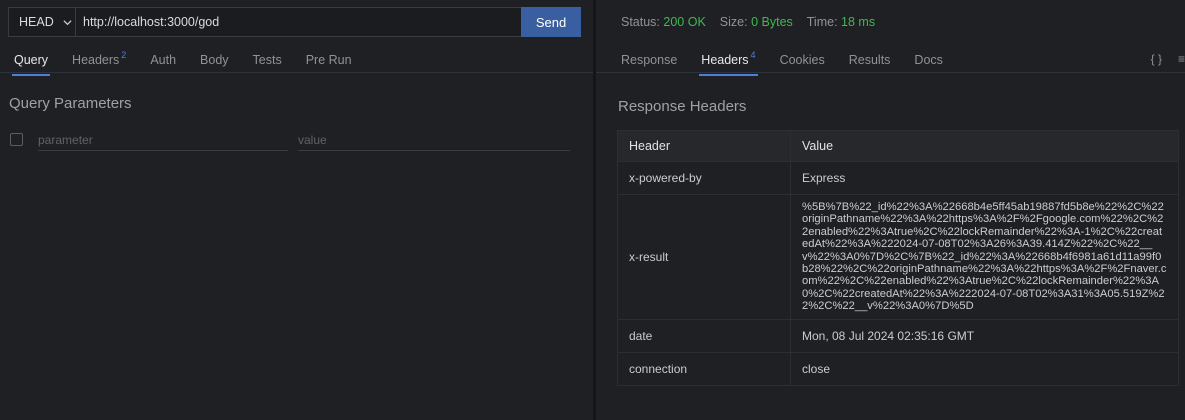 The image size is (1185, 420). Describe the element at coordinates (802, 60) in the screenshot. I see `tab-label: Cookies` at that location.